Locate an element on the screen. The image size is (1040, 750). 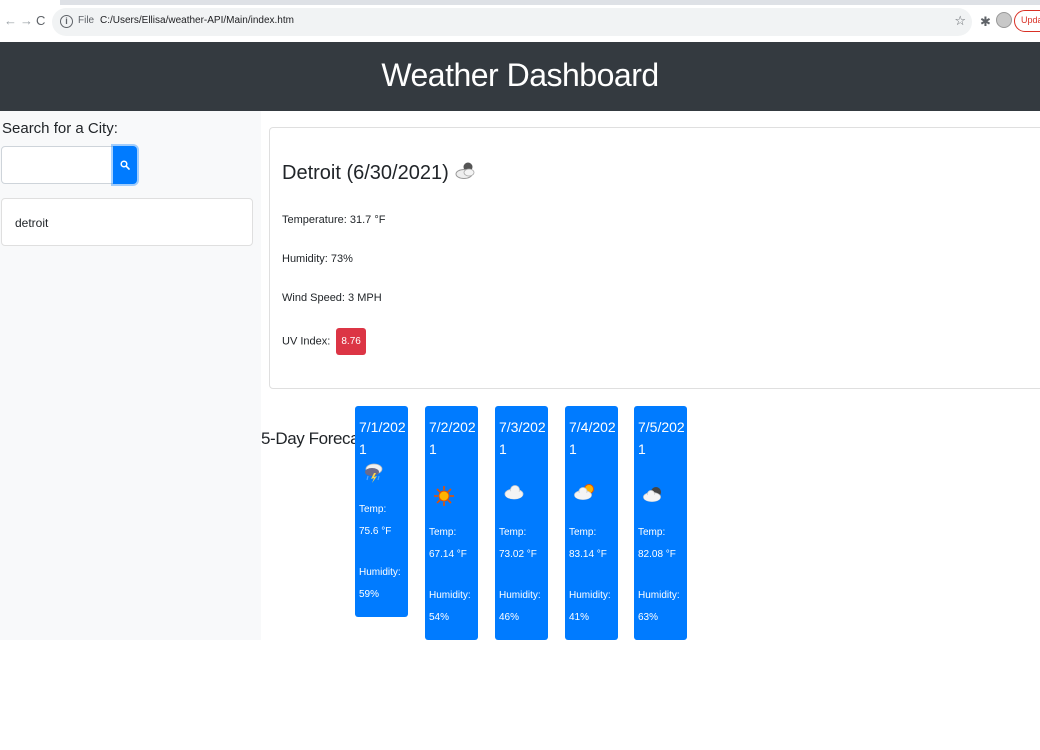
extensions-puzzle-icon: ✱ is located at coordinates (985, 22).